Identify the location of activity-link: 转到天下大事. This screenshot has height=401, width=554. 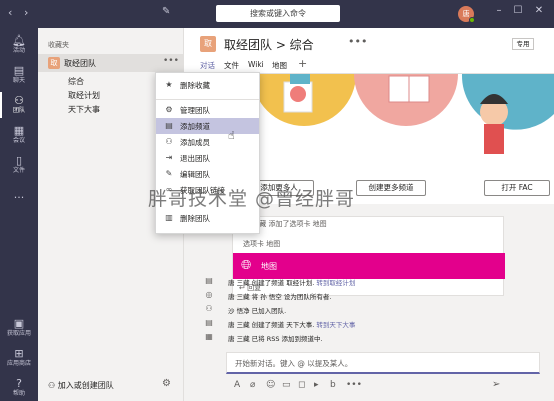
(335, 325).